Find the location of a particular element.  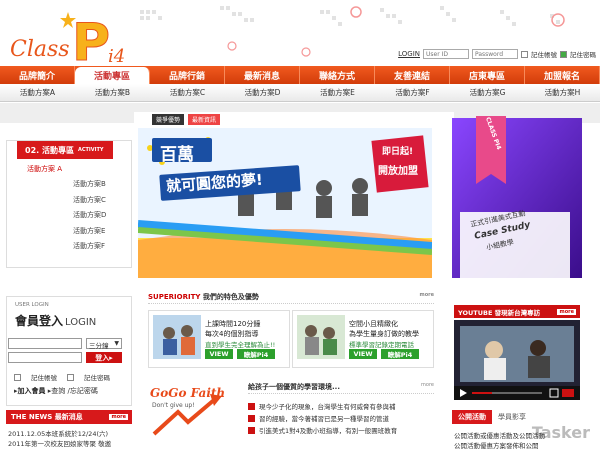

activity-item-a: 活動方案 A is located at coordinates (70, 169).